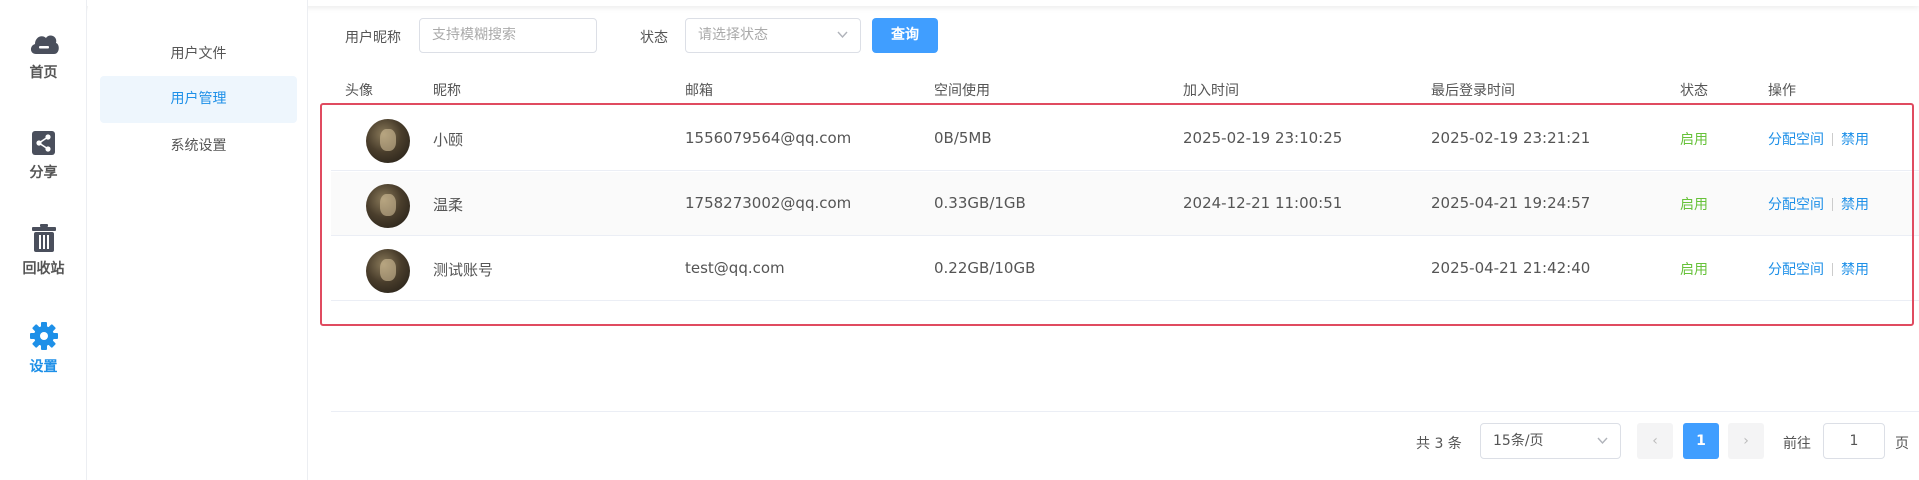  What do you see at coordinates (44, 44) in the screenshot?
I see `cloud-icon` at bounding box center [44, 44].